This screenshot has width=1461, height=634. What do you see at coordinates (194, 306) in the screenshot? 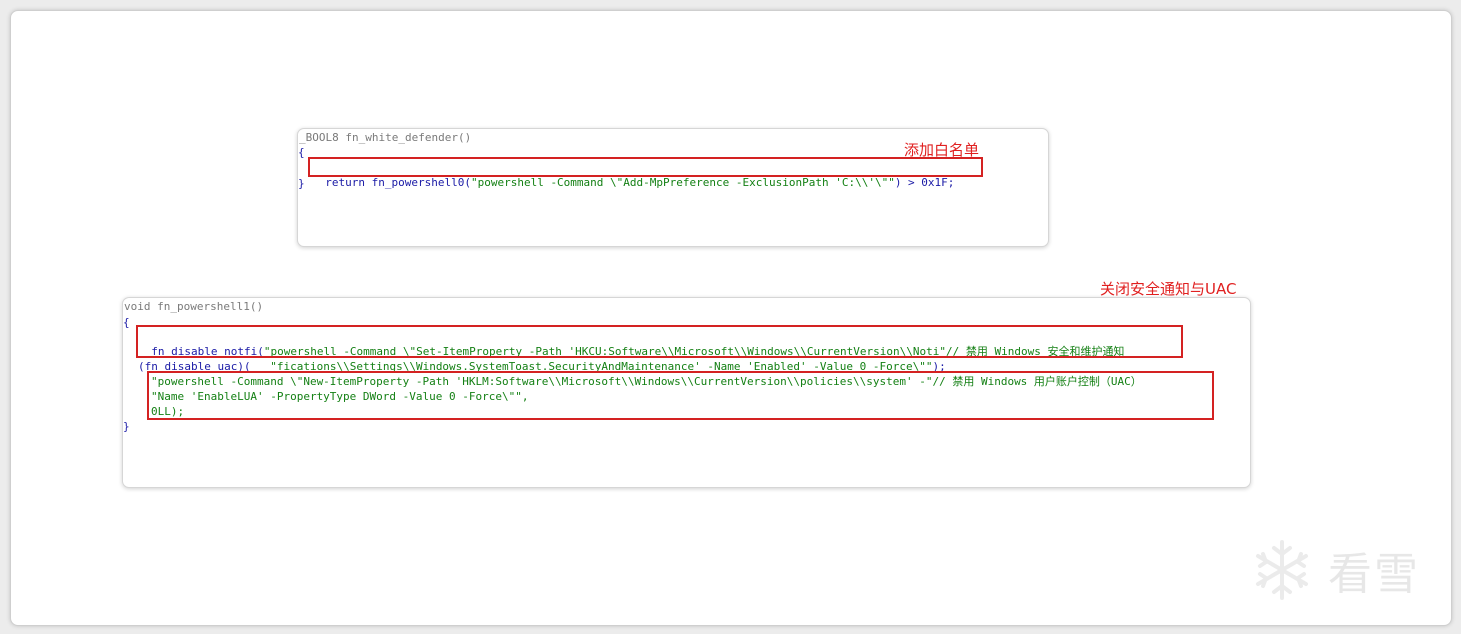
I see `function-header: void fn_powershell1()` at bounding box center [194, 306].